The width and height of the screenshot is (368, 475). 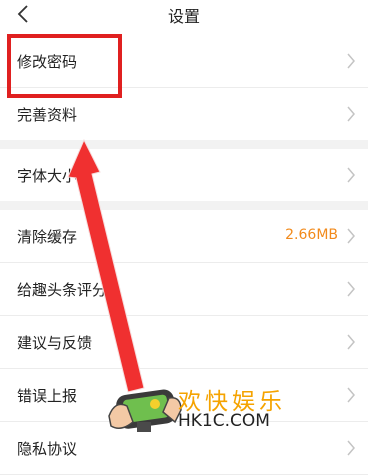 What do you see at coordinates (106, 265) in the screenshot?
I see `red-arrow-annotation` at bounding box center [106, 265].